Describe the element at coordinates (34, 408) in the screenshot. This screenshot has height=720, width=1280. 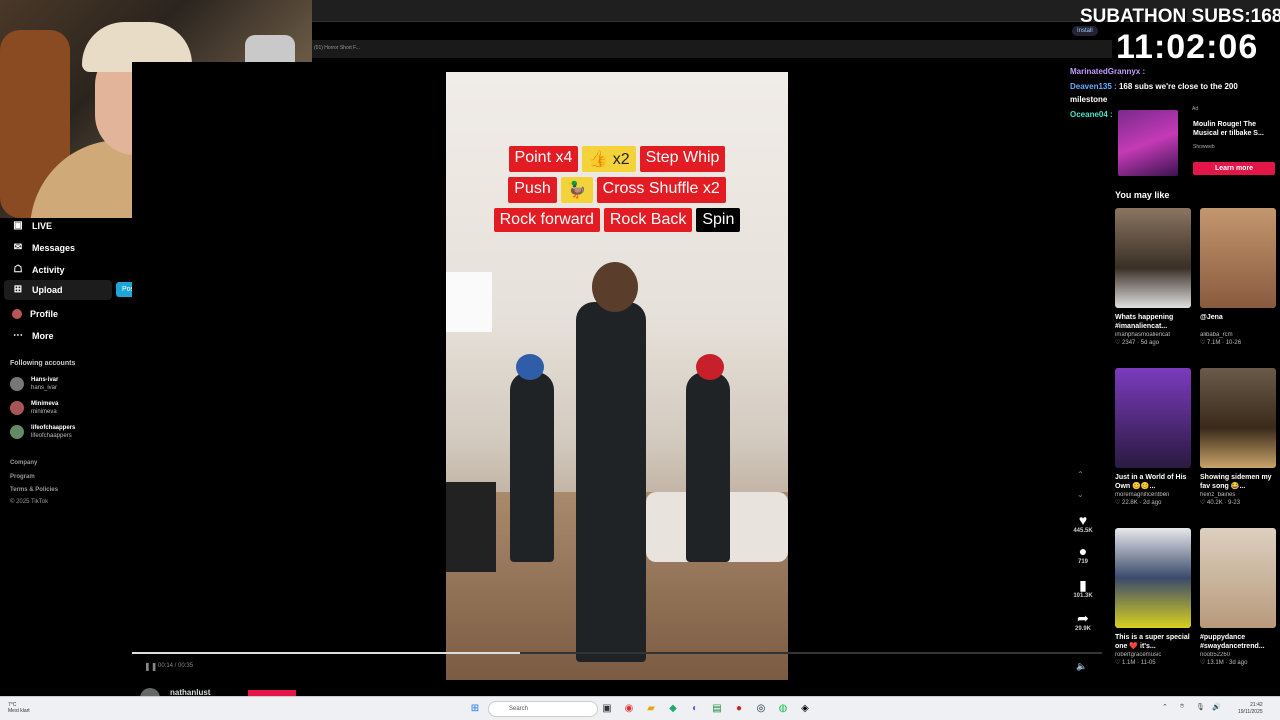
I see `following-account: Minimeva minimeva` at that location.